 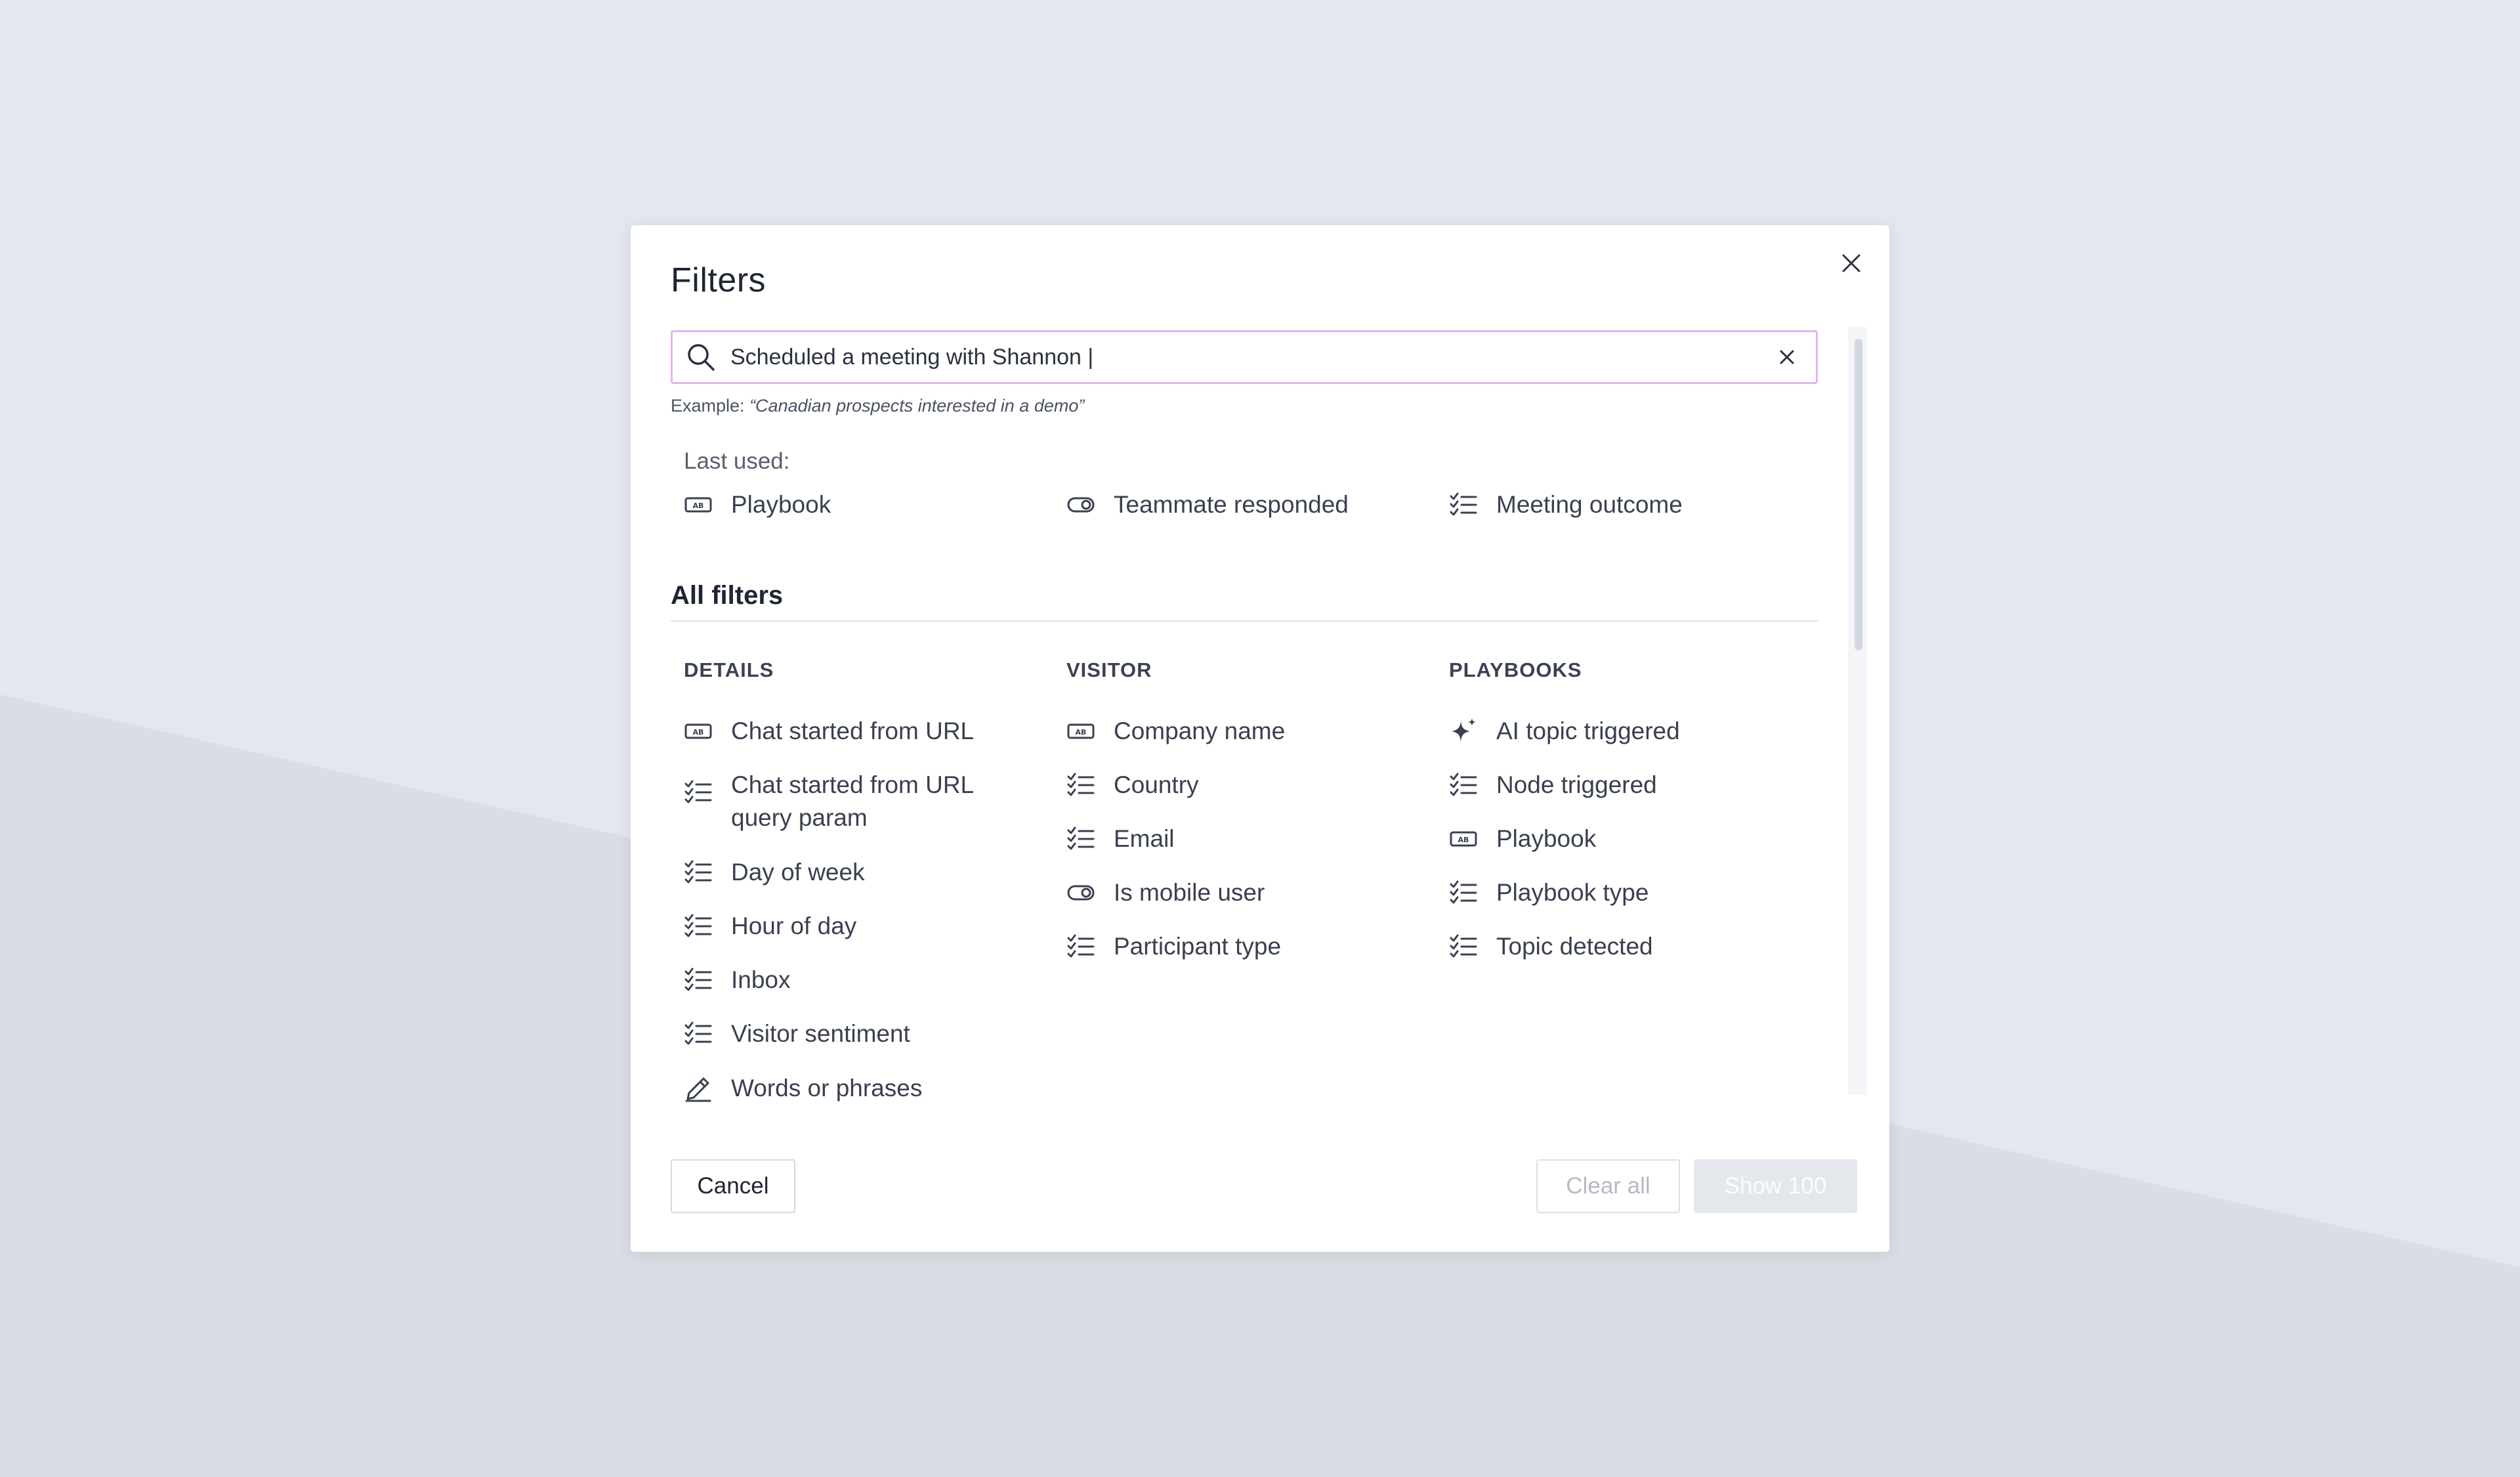 What do you see at coordinates (853, 730) in the screenshot?
I see `filter-item-label: Chat started from URL` at bounding box center [853, 730].